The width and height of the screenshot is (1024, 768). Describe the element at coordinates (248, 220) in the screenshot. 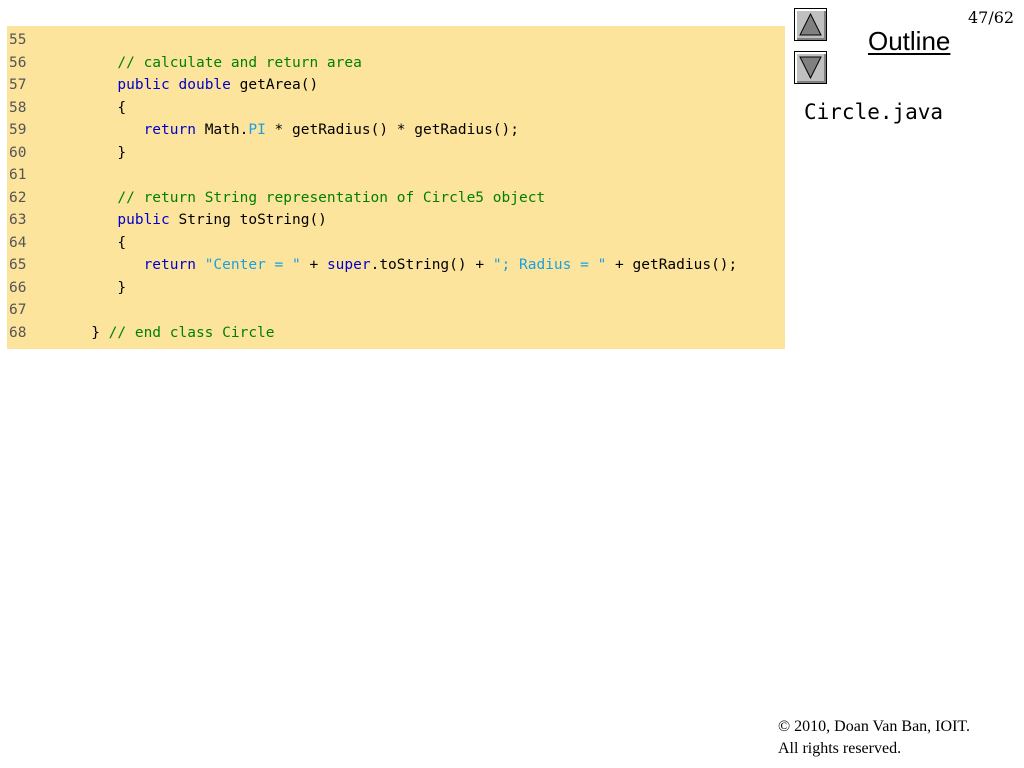

I see `code-token-plain: String toString()` at that location.